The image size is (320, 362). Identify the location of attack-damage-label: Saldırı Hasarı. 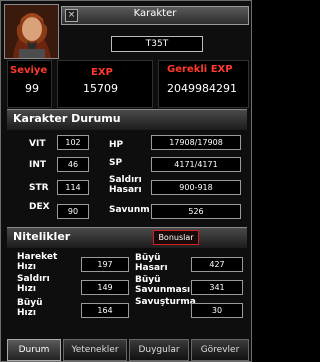
(125, 185).